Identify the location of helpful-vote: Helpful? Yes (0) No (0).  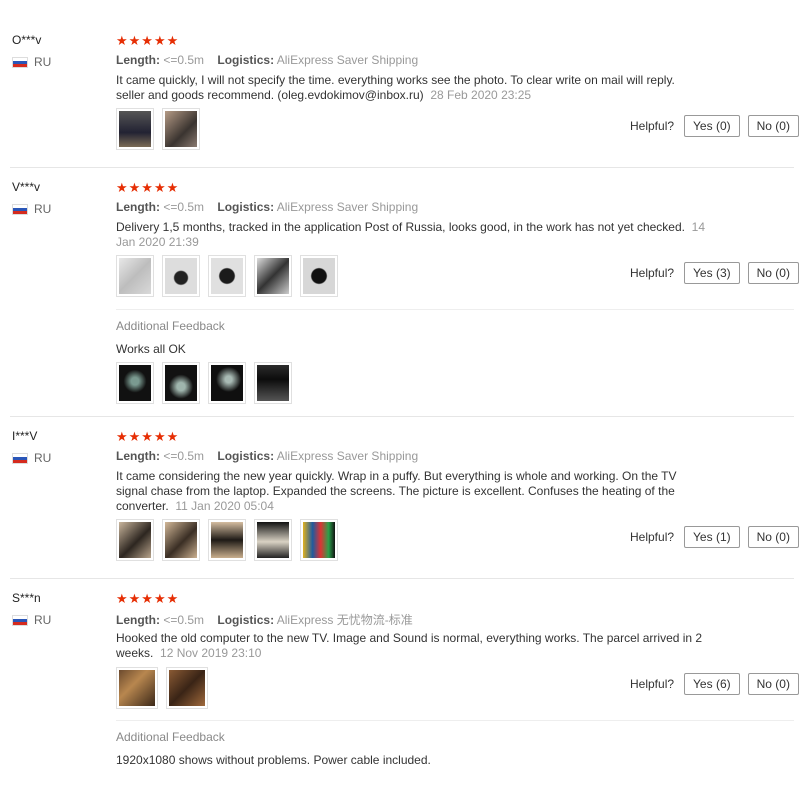
(714, 126).